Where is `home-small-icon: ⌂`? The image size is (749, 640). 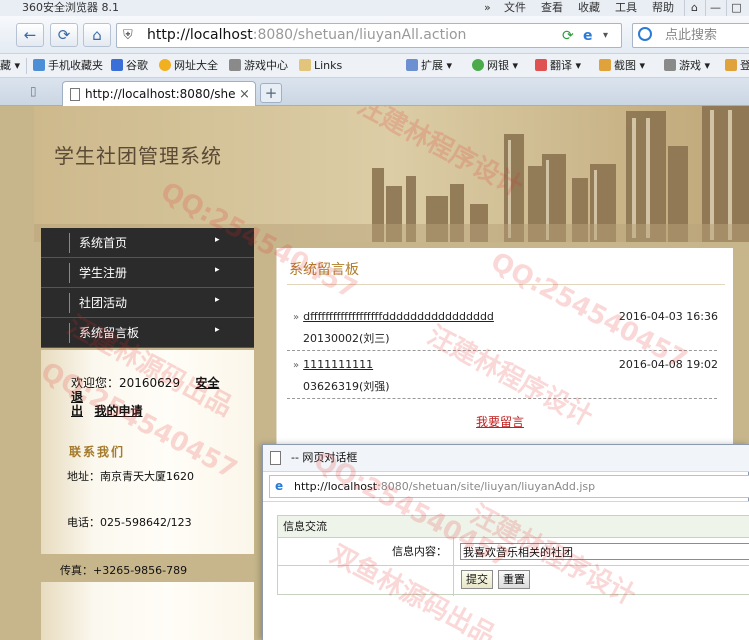 home-small-icon: ⌂ is located at coordinates (694, 8).